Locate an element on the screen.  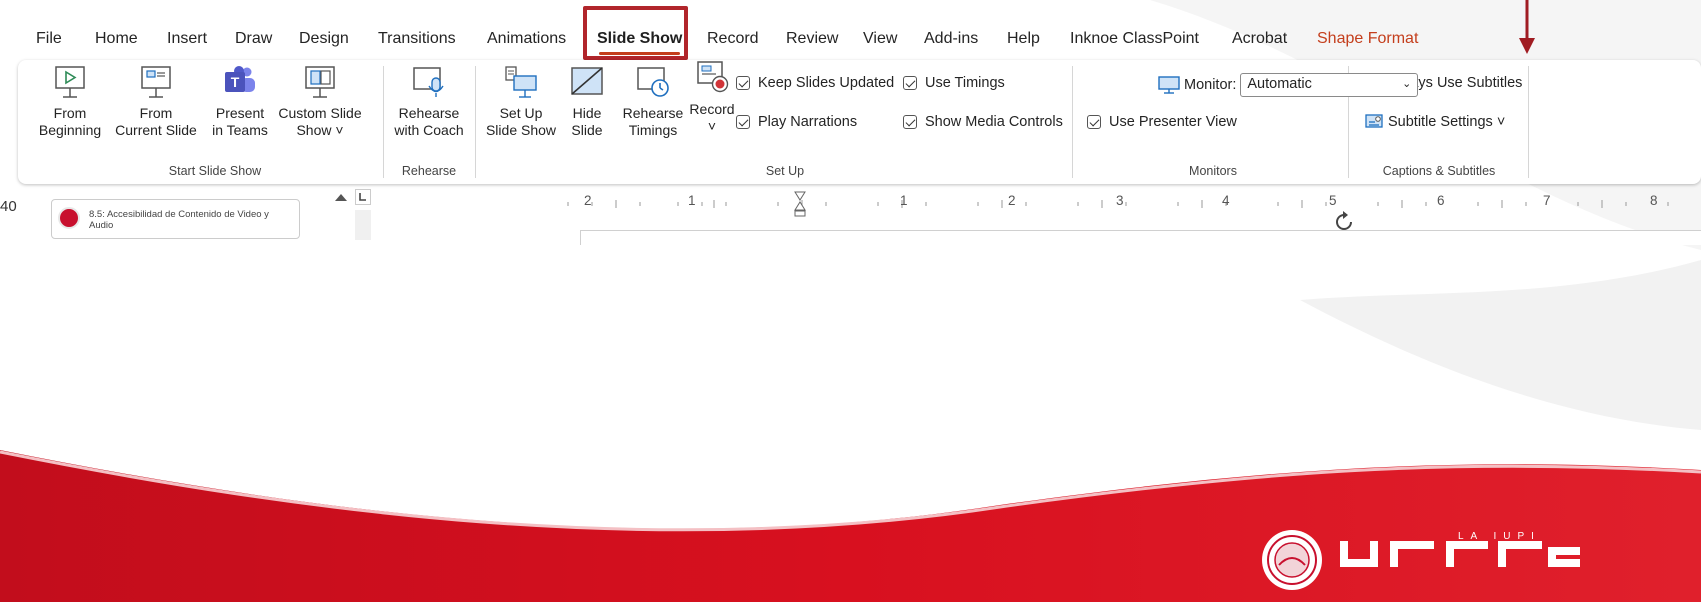
tab-shape-format: Shape Format is located at coordinates (1367, 39).